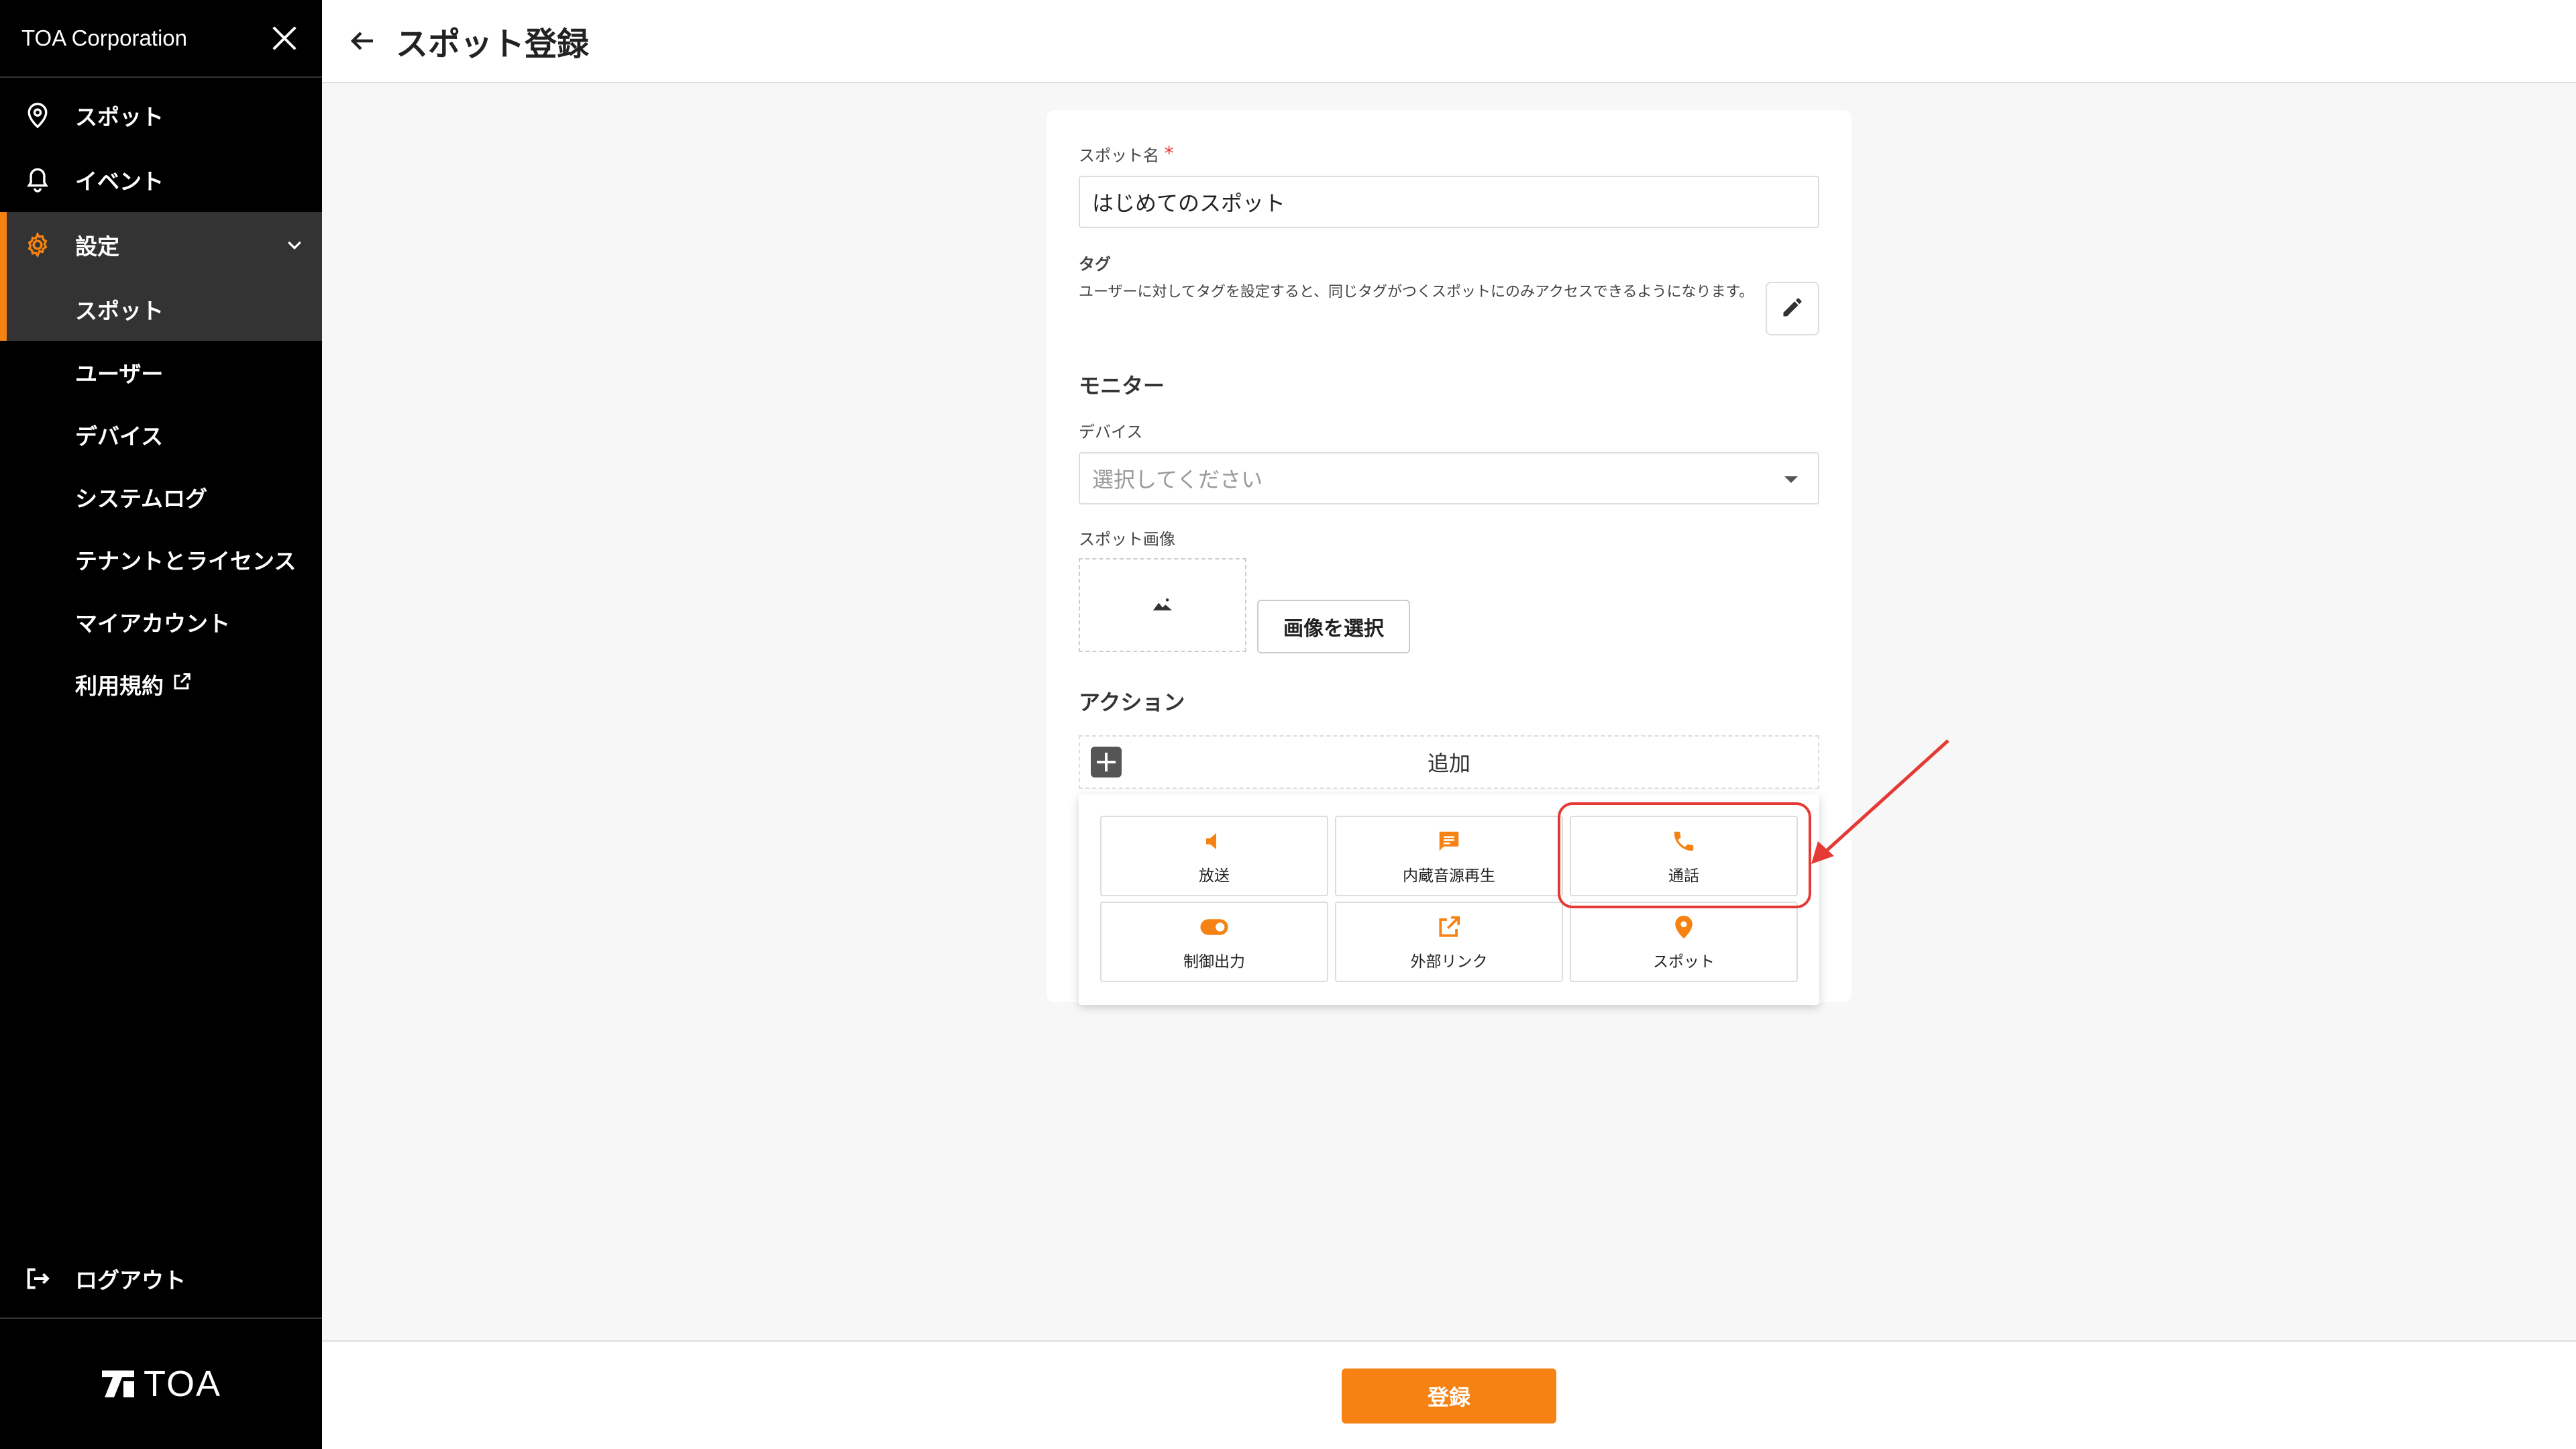 This screenshot has width=2576, height=1449. I want to click on action-option-control-output: 制御出力, so click(1214, 942).